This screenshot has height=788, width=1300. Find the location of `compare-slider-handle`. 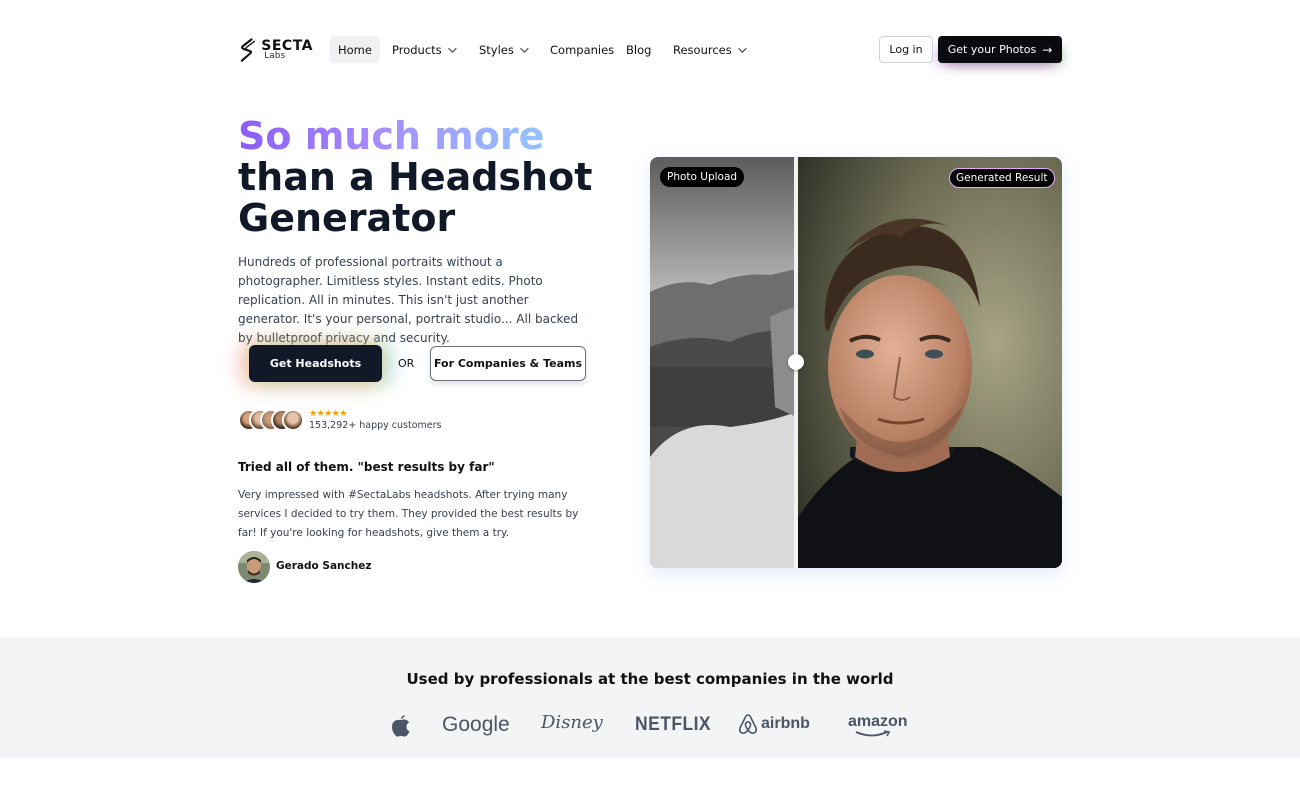

compare-slider-handle is located at coordinates (796, 362).